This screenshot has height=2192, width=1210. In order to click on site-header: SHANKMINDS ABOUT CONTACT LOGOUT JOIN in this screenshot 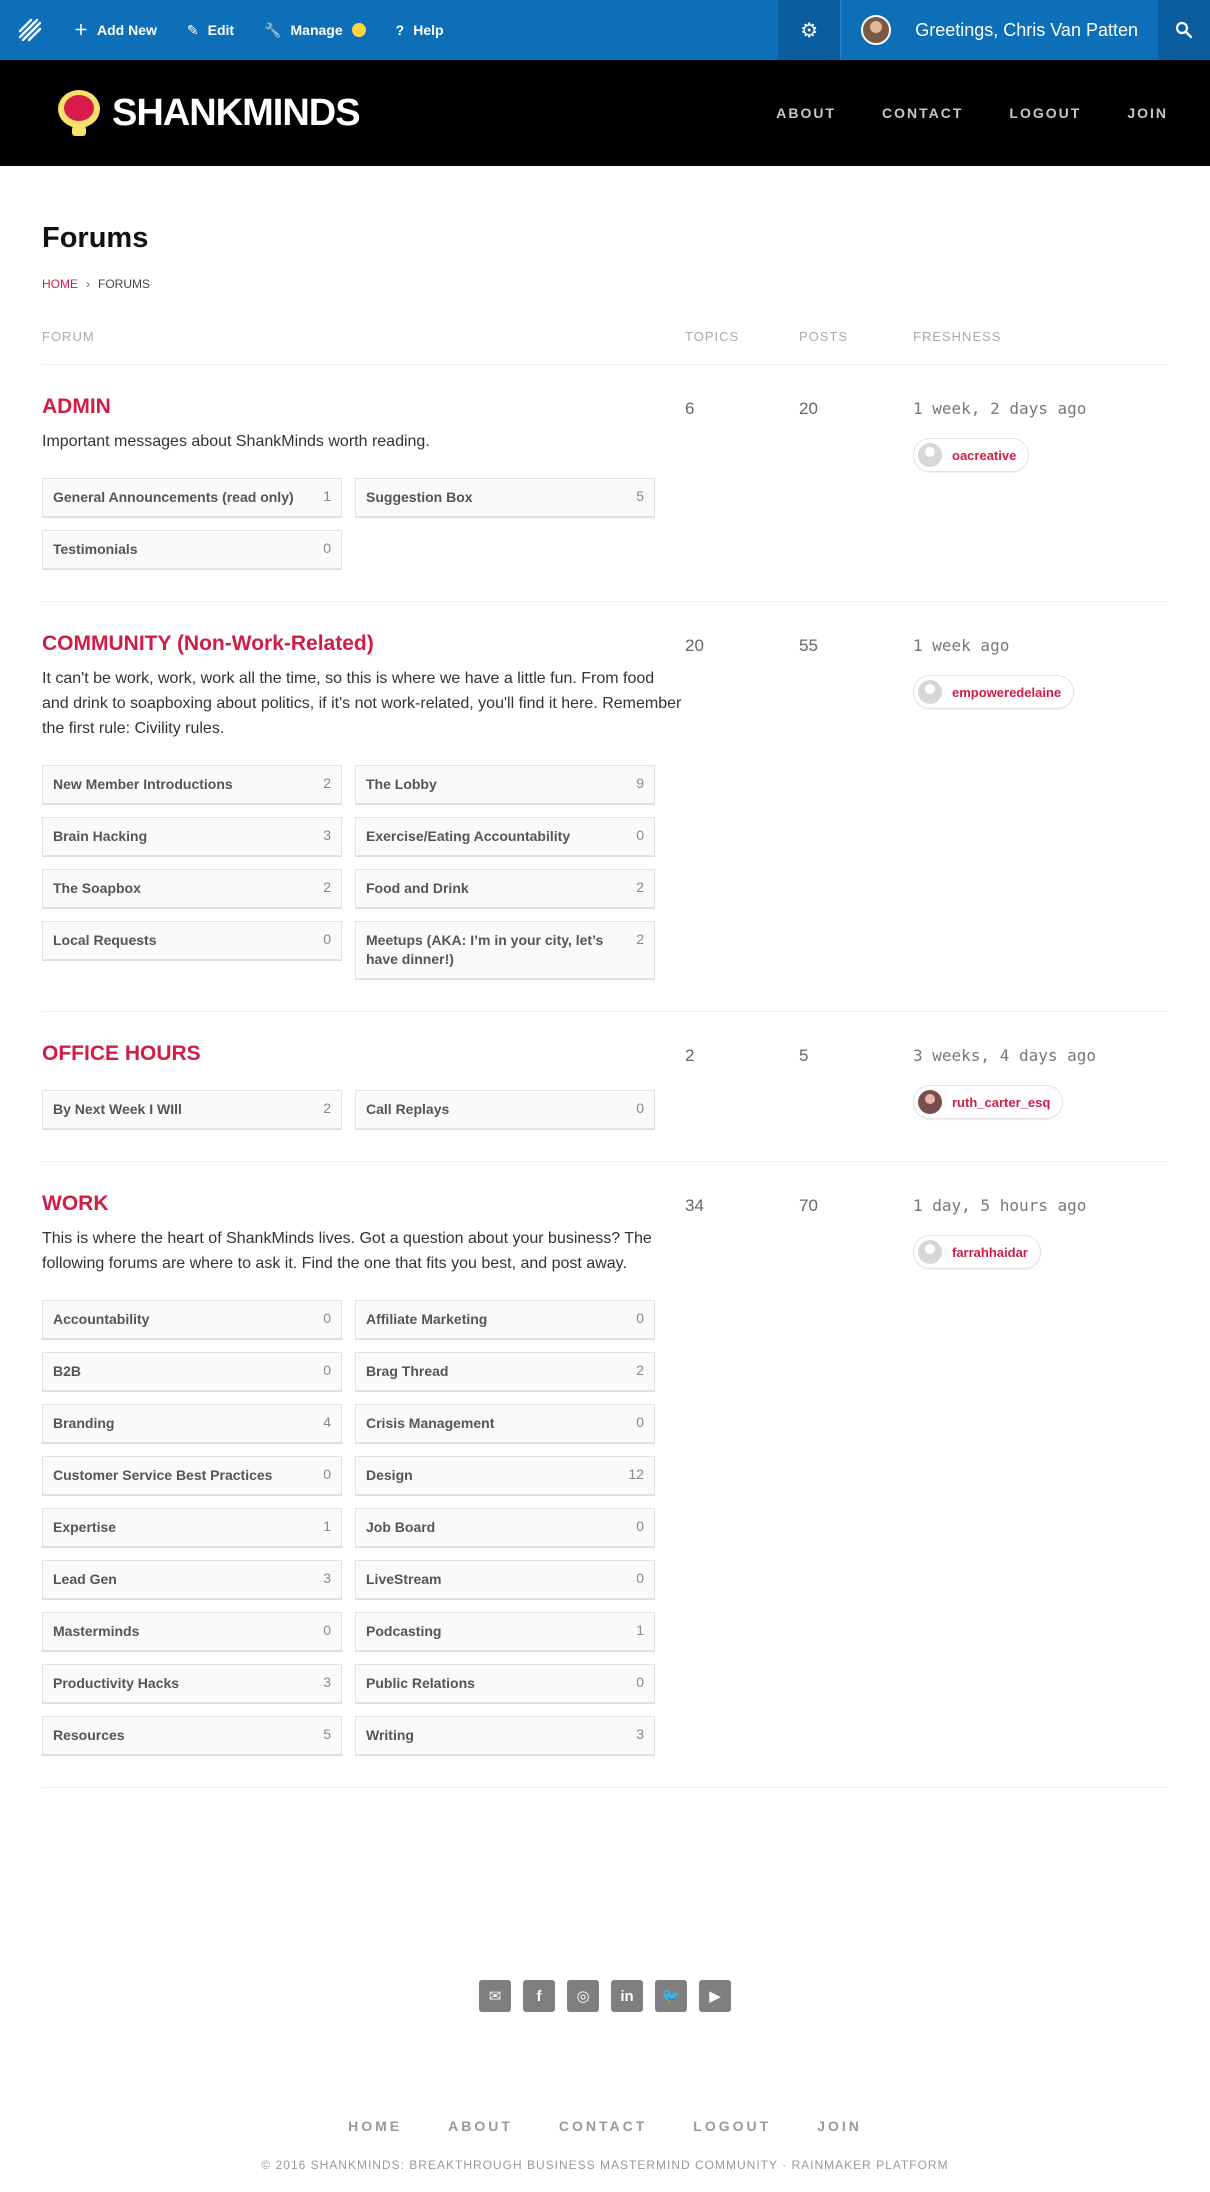, I will do `click(605, 113)`.